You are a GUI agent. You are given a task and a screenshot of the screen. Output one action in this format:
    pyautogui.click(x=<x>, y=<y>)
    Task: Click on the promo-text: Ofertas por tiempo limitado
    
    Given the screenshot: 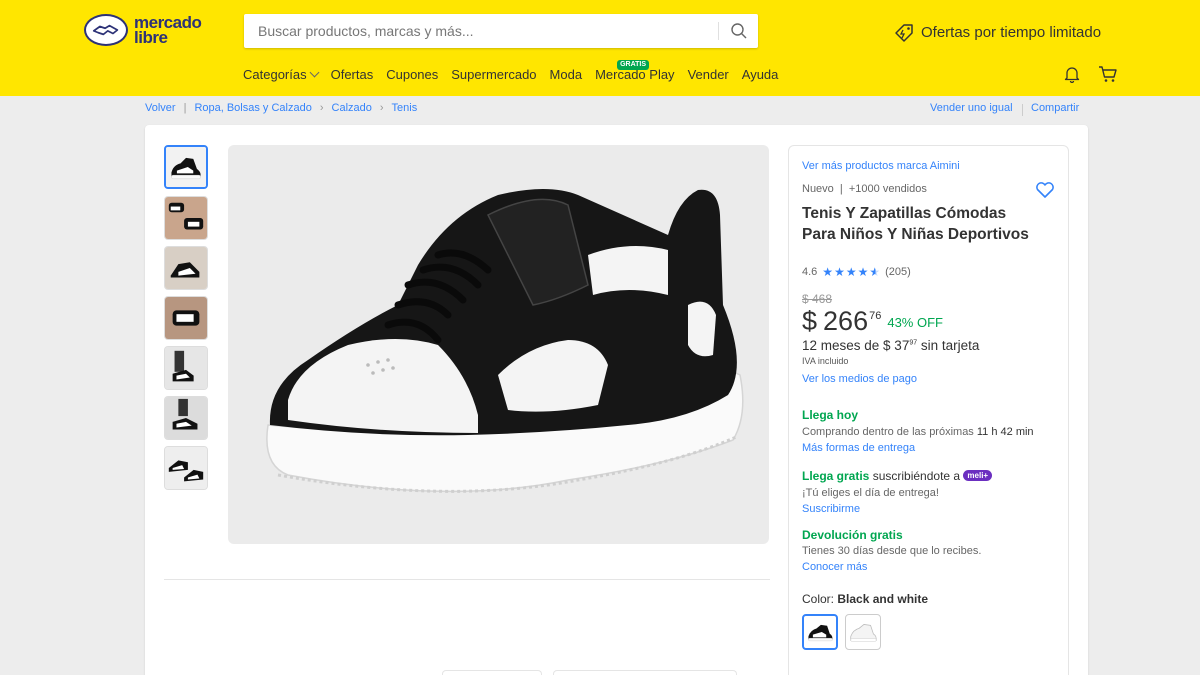 What is the action you would take?
    pyautogui.click(x=1011, y=32)
    